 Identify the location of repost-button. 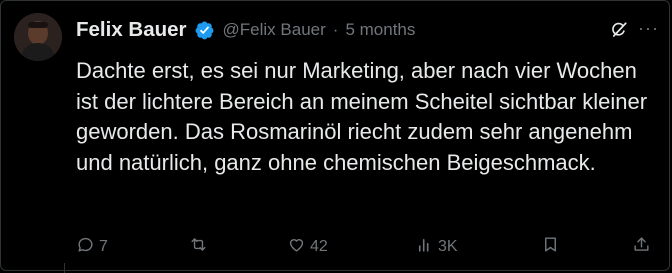
(200, 247).